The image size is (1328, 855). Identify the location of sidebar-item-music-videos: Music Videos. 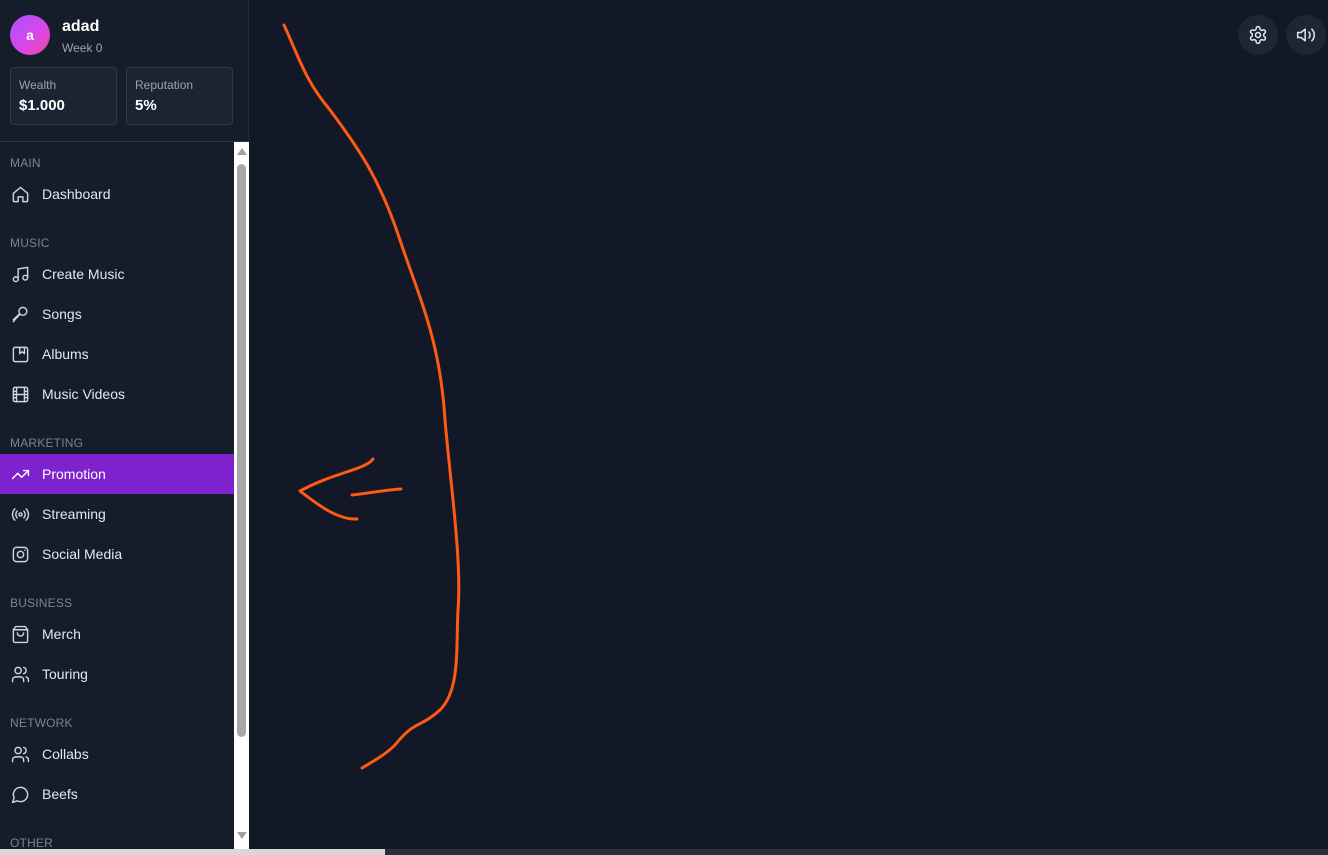
(117, 394).